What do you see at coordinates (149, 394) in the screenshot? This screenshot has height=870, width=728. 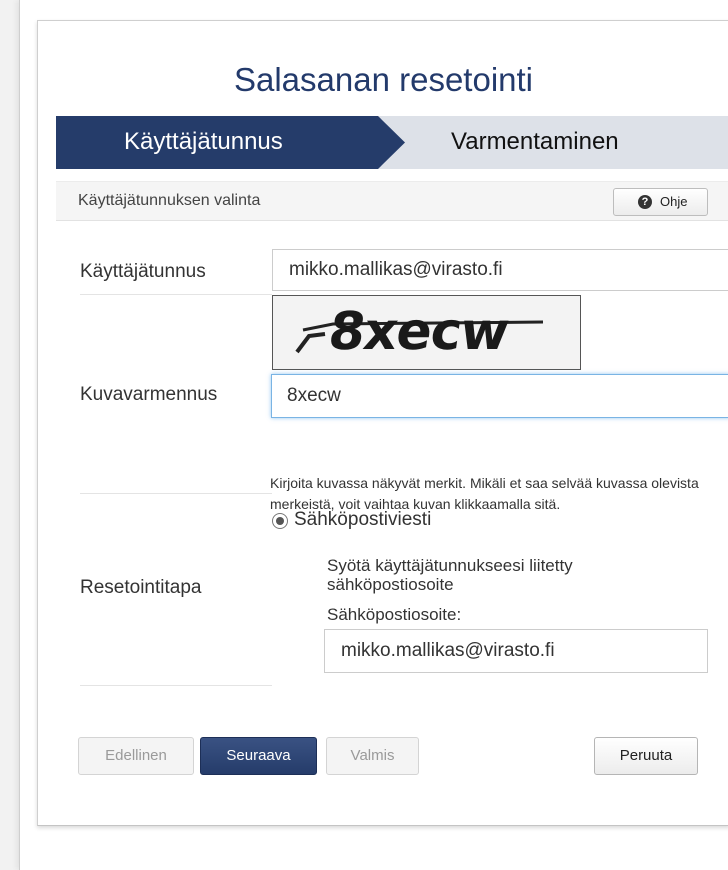 I see `captcha-label: Kuvavarmennus` at bounding box center [149, 394].